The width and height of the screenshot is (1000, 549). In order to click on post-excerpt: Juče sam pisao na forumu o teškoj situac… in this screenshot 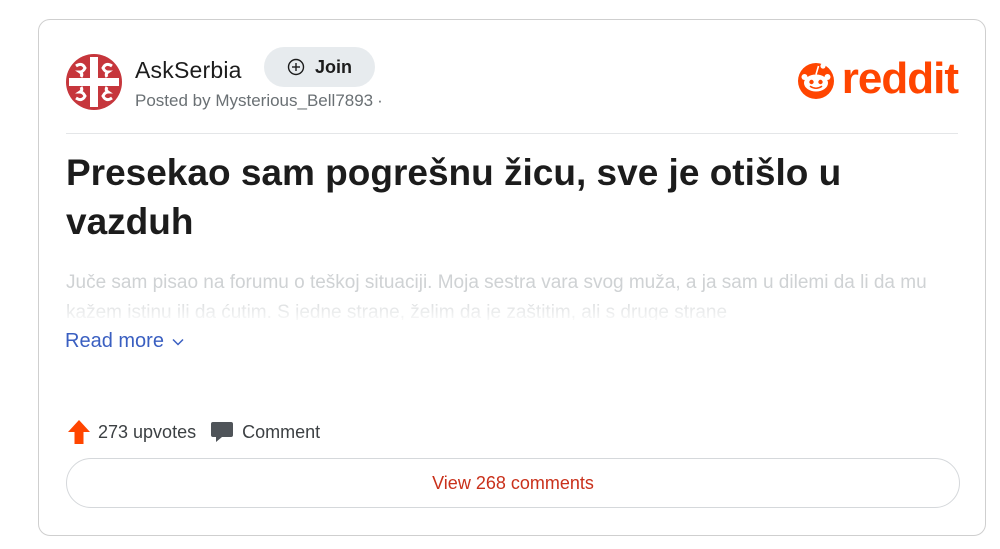, I will do `click(496, 296)`.